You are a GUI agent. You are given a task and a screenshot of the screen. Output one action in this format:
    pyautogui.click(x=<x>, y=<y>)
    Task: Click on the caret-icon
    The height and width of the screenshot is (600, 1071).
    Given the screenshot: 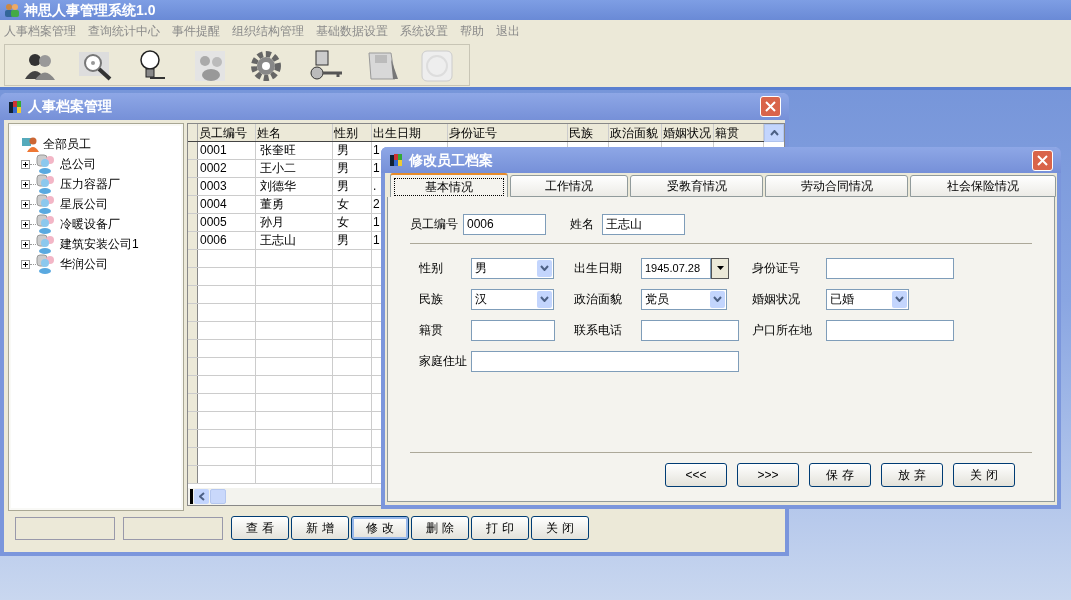 What is the action you would take?
    pyautogui.click(x=720, y=268)
    